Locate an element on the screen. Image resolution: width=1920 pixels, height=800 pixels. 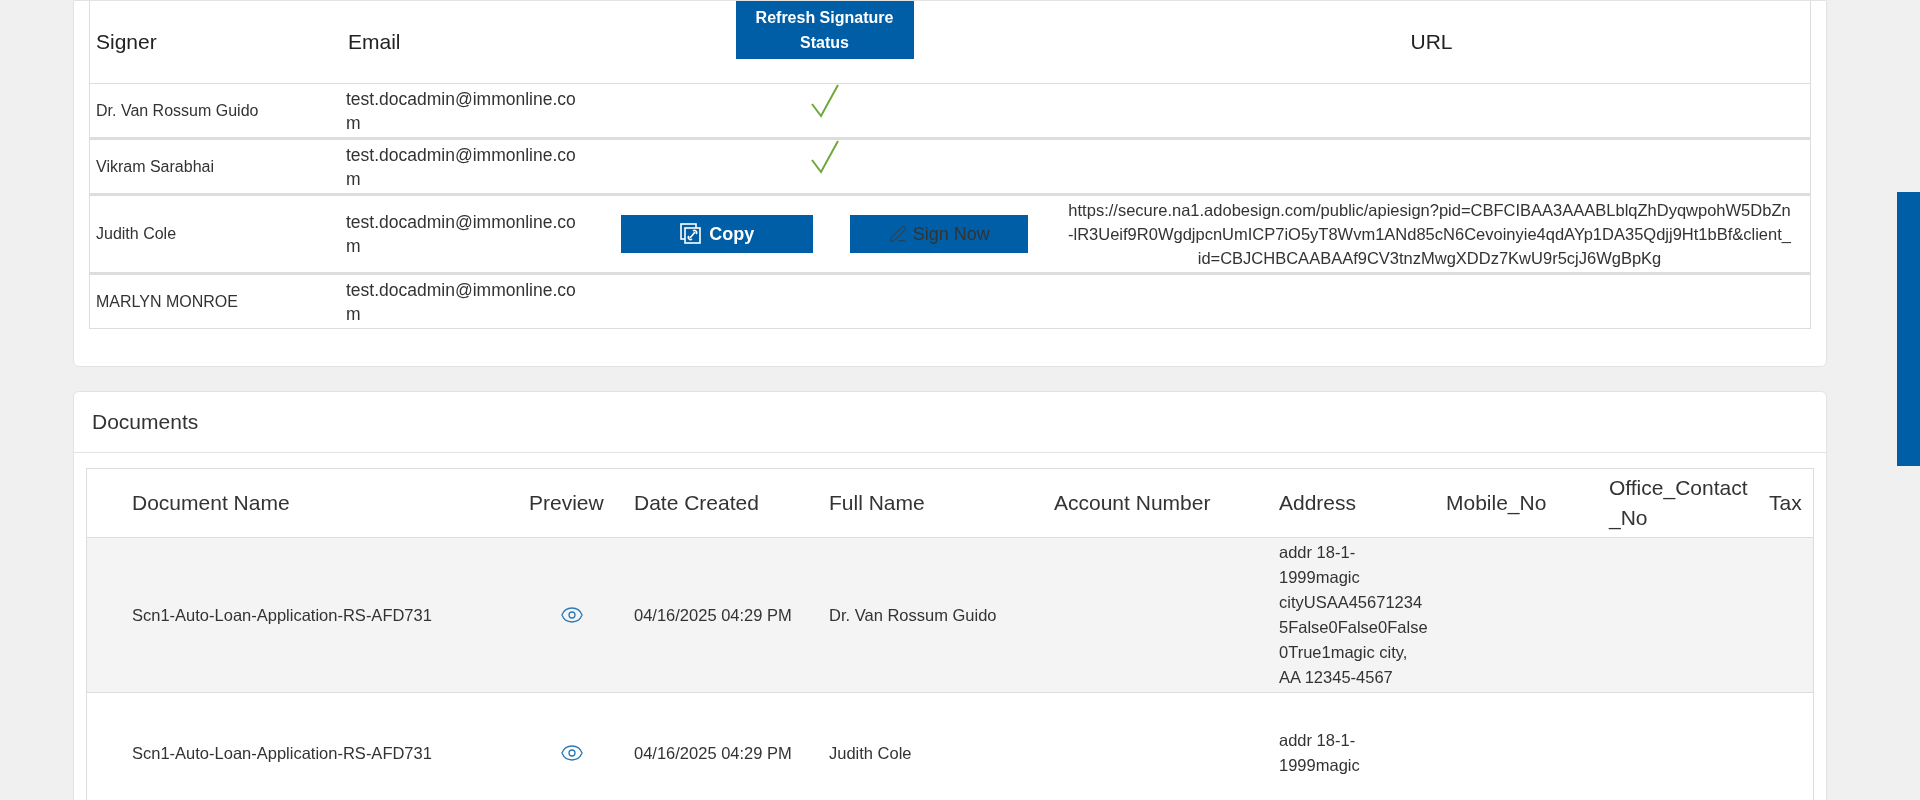
full-name: Judith Cole is located at coordinates (870, 753).